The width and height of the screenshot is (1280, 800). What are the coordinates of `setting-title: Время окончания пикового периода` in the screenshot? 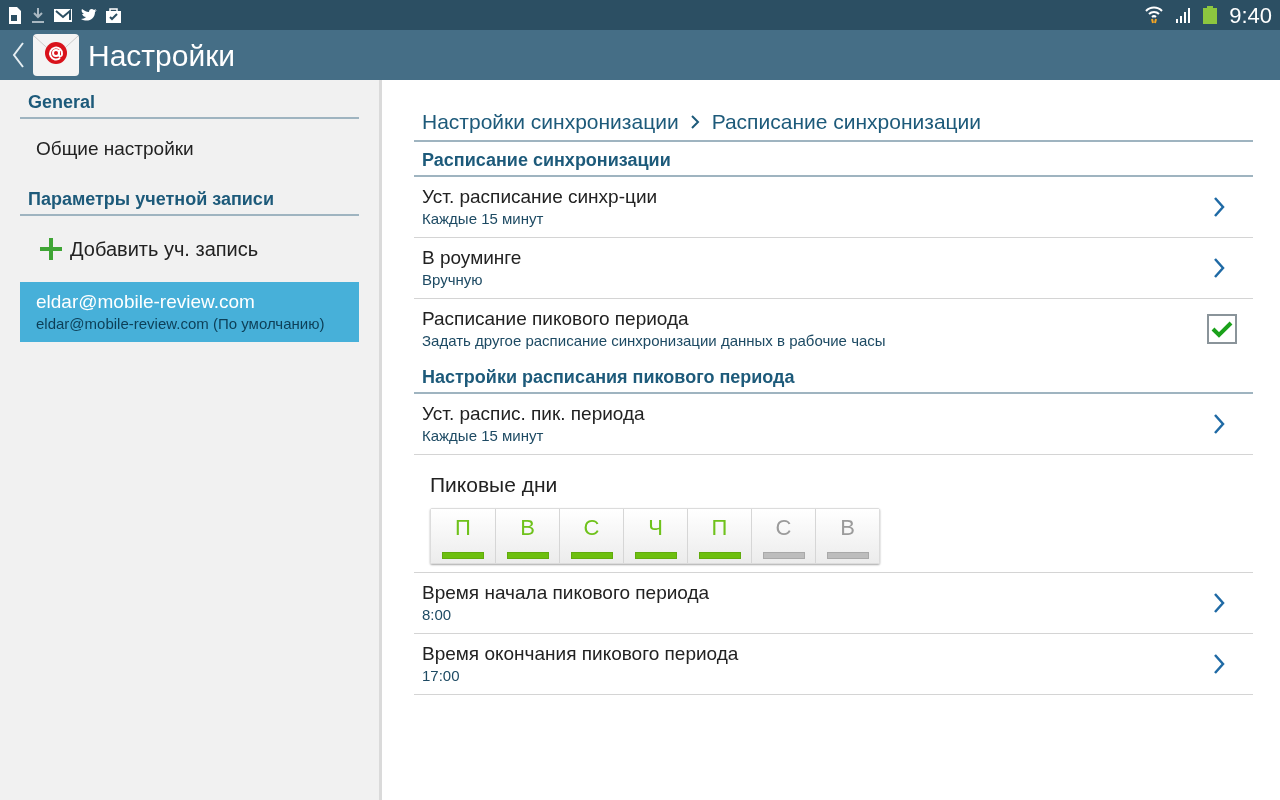 It's located at (580, 653).